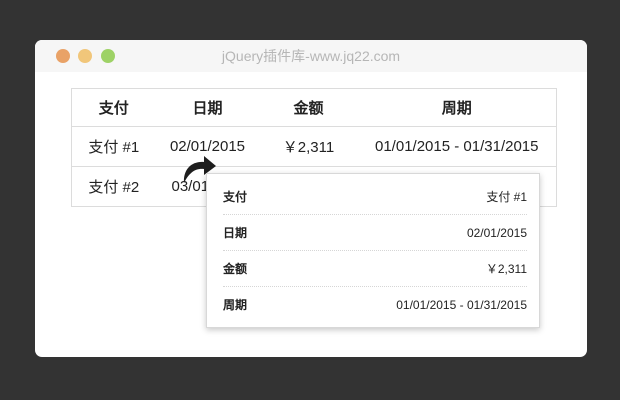 The image size is (620, 400). What do you see at coordinates (375, 233) in the screenshot?
I see `popup-row-date: 日期 02/01/2015` at bounding box center [375, 233].